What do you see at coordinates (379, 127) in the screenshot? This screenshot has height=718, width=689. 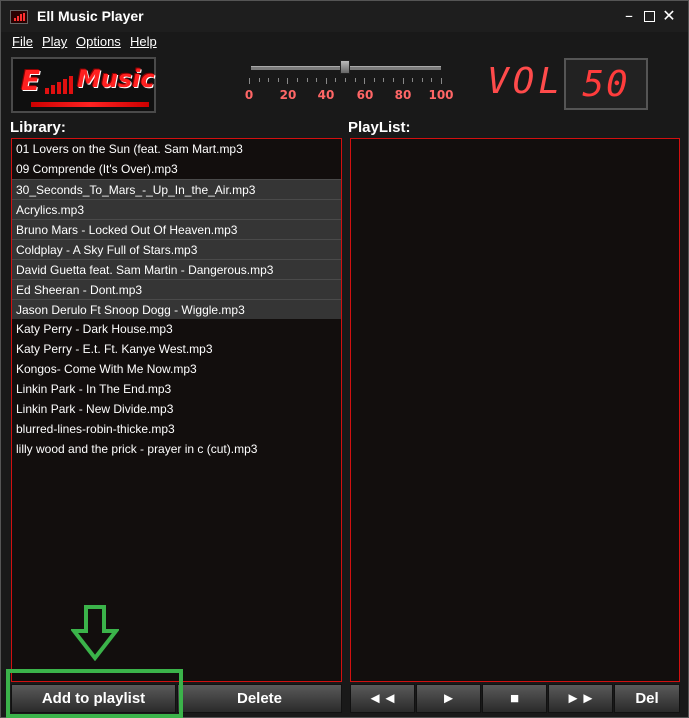 I see `playlist-label: PlayList:` at bounding box center [379, 127].